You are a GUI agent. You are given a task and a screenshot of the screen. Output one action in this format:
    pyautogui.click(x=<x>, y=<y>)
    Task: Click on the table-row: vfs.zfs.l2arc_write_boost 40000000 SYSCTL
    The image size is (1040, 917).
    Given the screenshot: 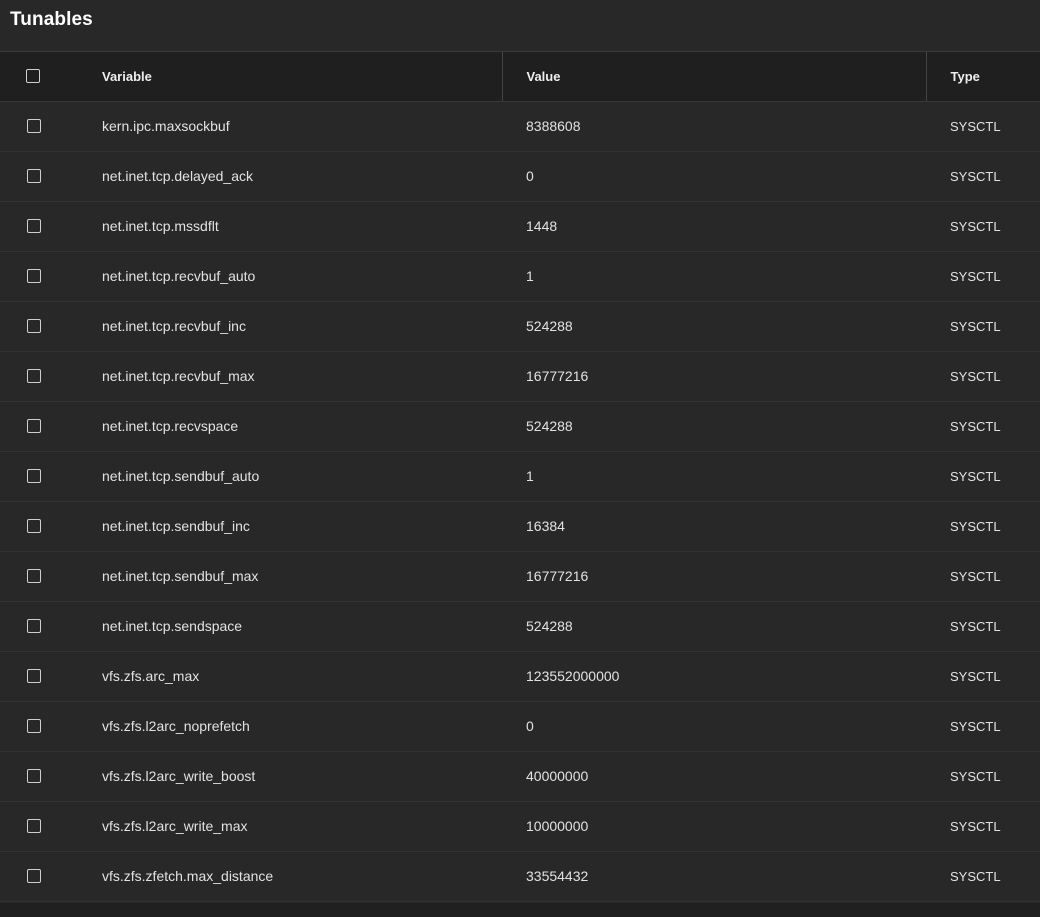 What is the action you would take?
    pyautogui.click(x=520, y=776)
    